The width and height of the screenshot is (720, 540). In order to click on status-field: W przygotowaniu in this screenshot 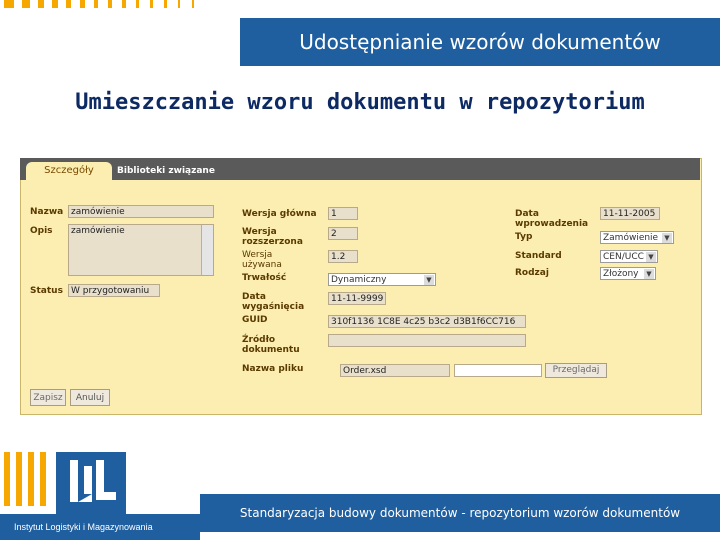, I will do `click(114, 290)`.